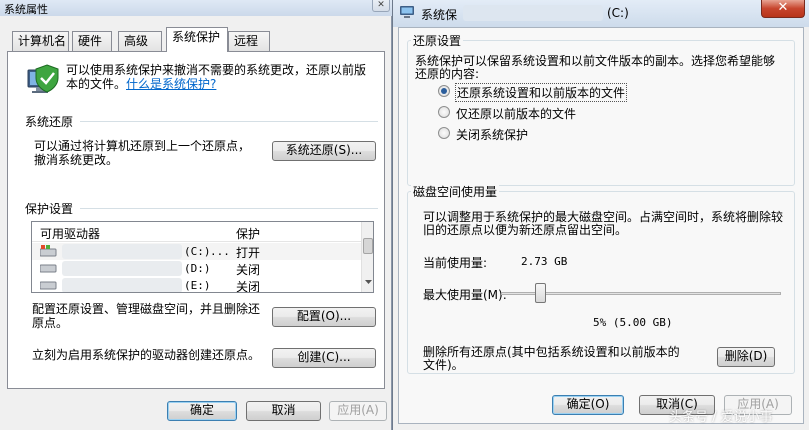  Describe the element at coordinates (439, 15) in the screenshot. I see `window-title: 系统保` at that location.